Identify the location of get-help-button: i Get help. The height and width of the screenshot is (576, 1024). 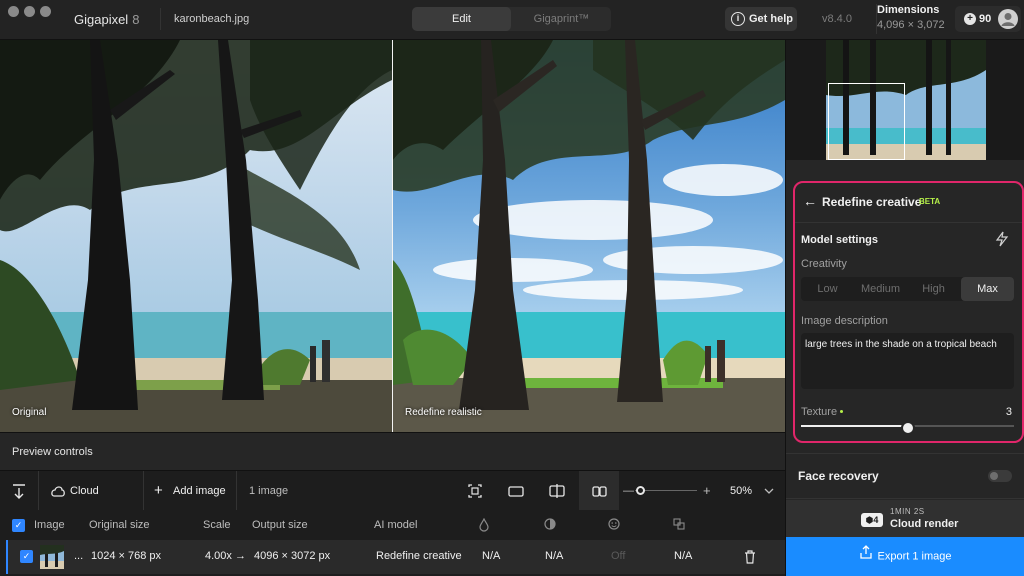
(761, 19).